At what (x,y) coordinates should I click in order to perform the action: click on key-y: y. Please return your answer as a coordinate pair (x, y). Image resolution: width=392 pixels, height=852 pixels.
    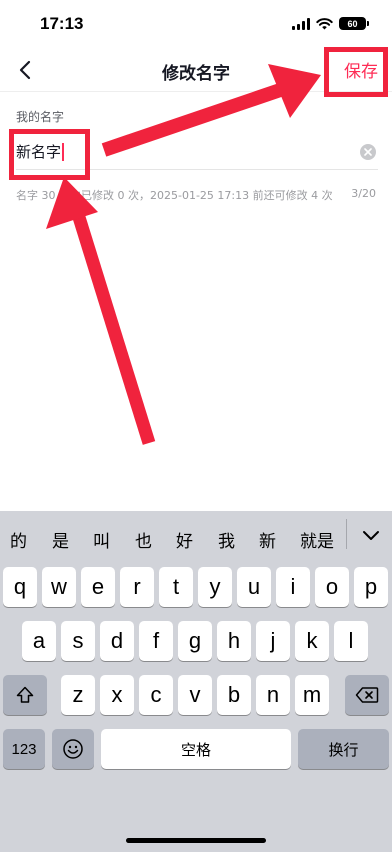
    Looking at the image, I should click on (215, 587).